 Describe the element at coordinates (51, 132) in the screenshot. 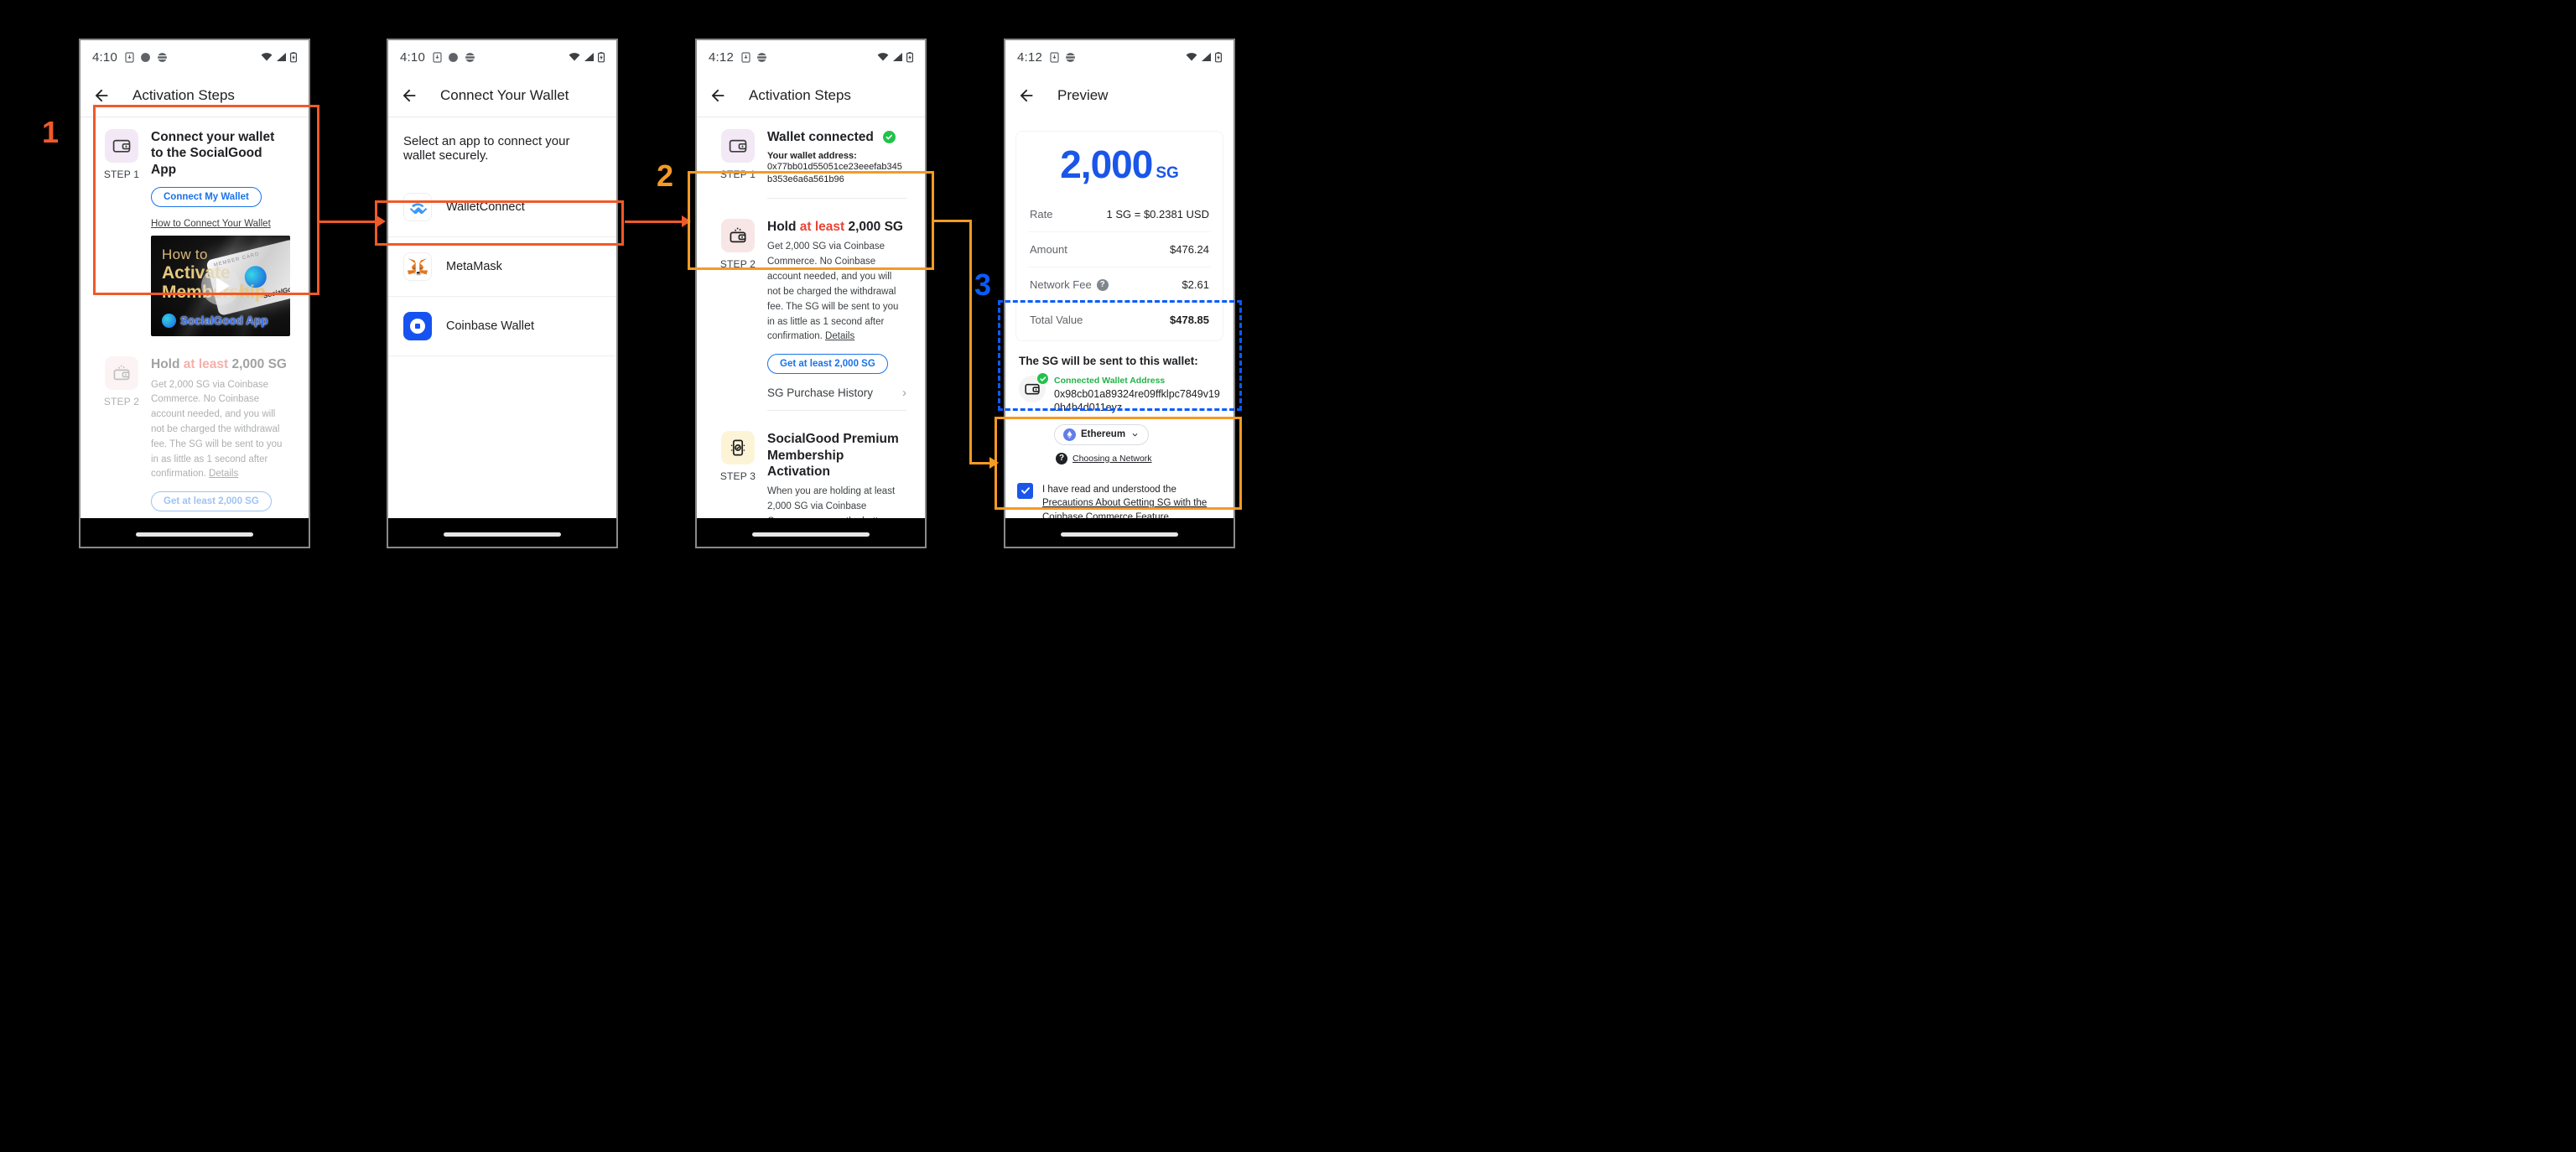

I see `annotation-marker-1: 1` at that location.